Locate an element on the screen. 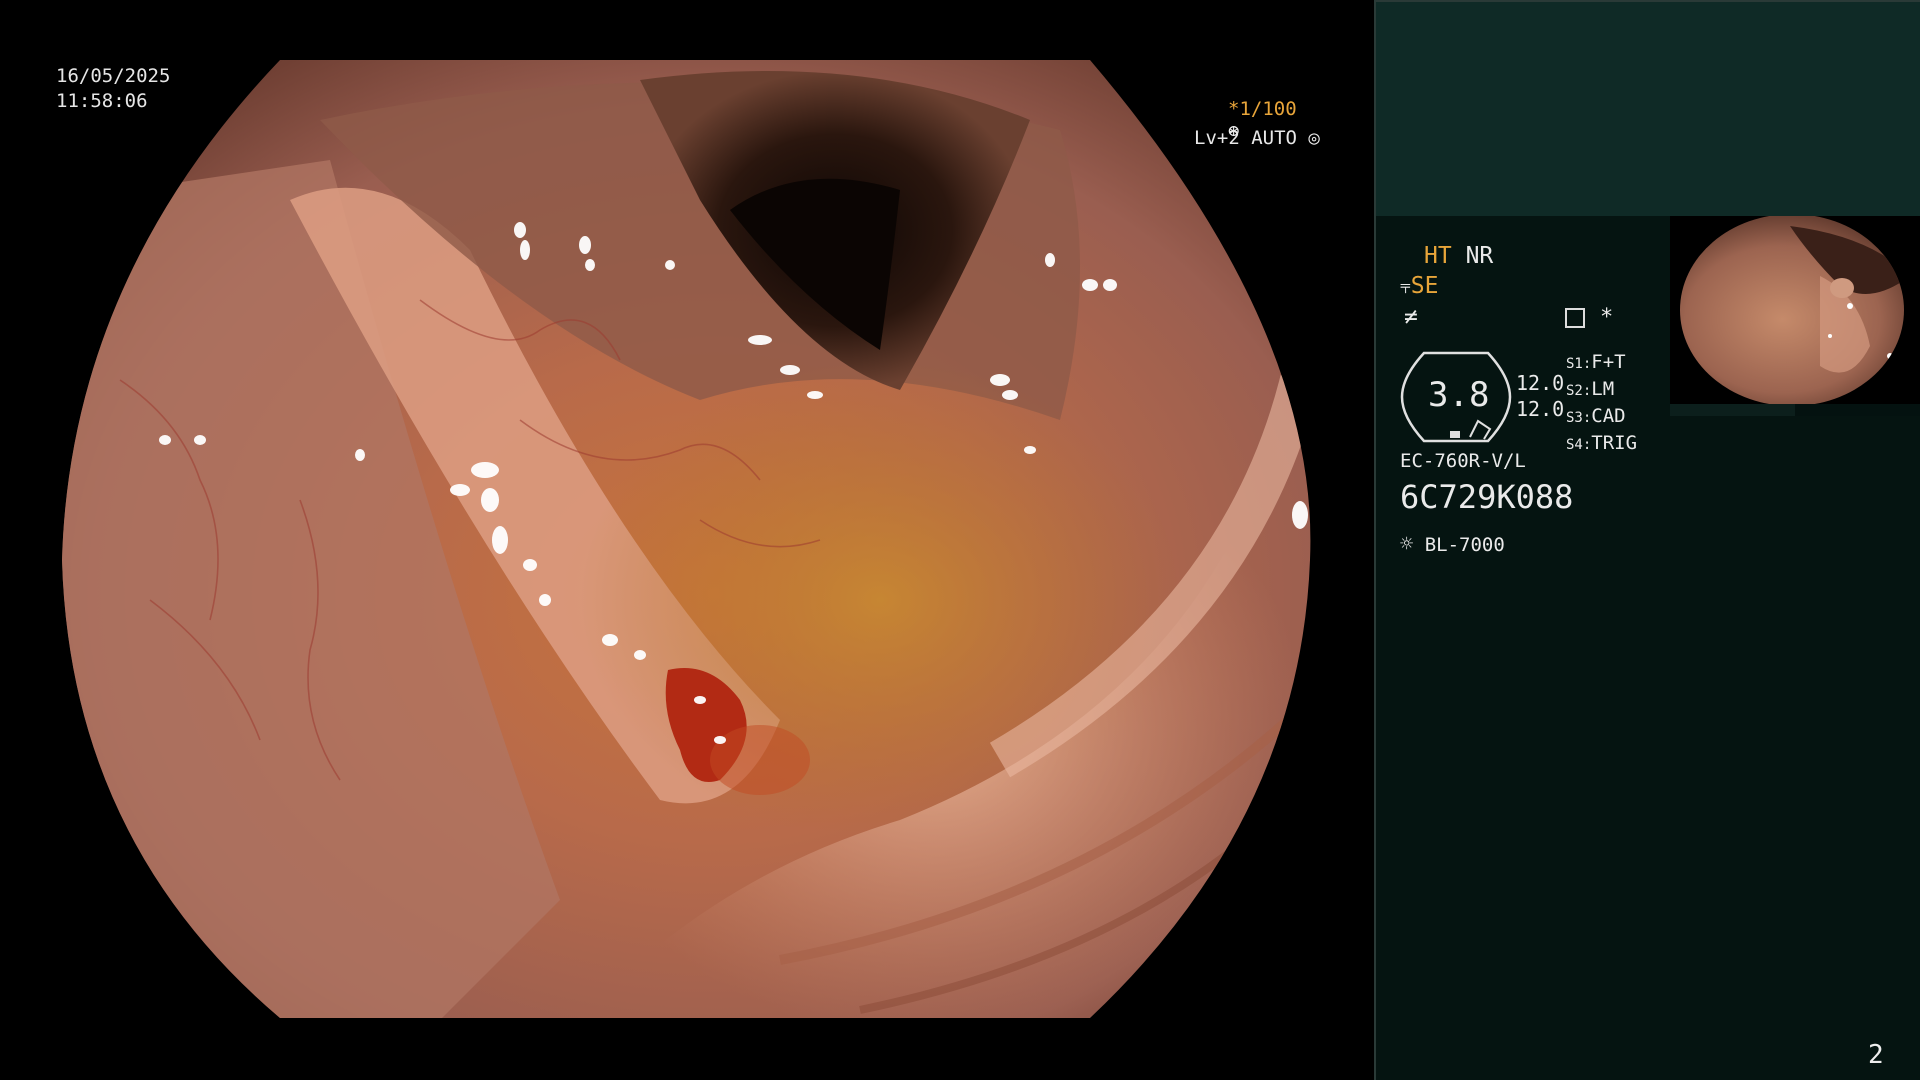 This screenshot has height=1080, width=1920. light-source: ☼ BL-7000 is located at coordinates (1452, 544).